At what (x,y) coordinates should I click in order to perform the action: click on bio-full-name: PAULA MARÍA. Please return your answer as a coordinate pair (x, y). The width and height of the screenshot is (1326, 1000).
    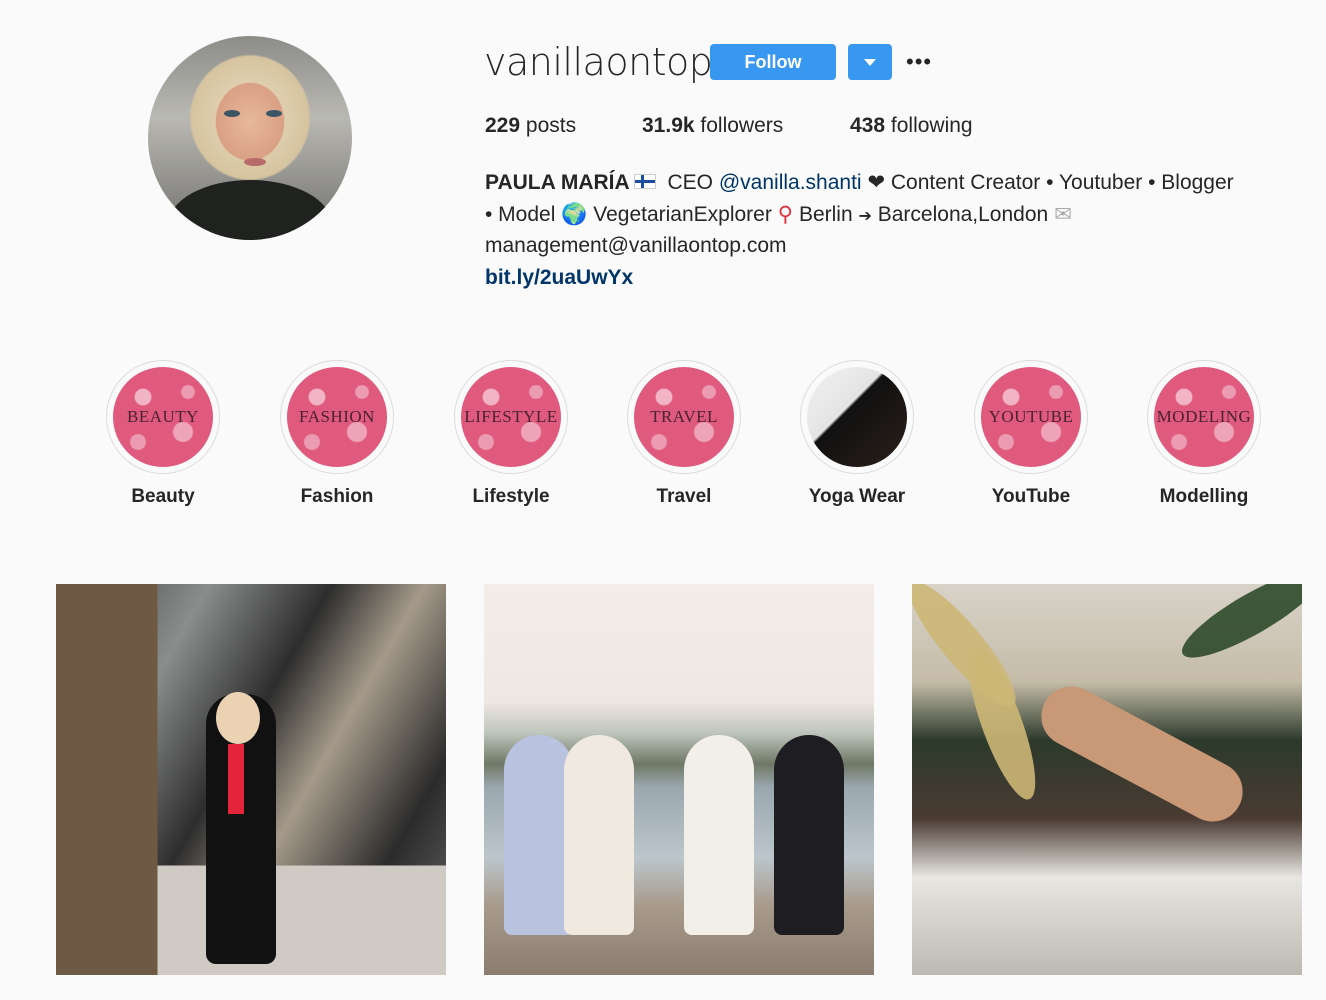
    Looking at the image, I should click on (557, 182).